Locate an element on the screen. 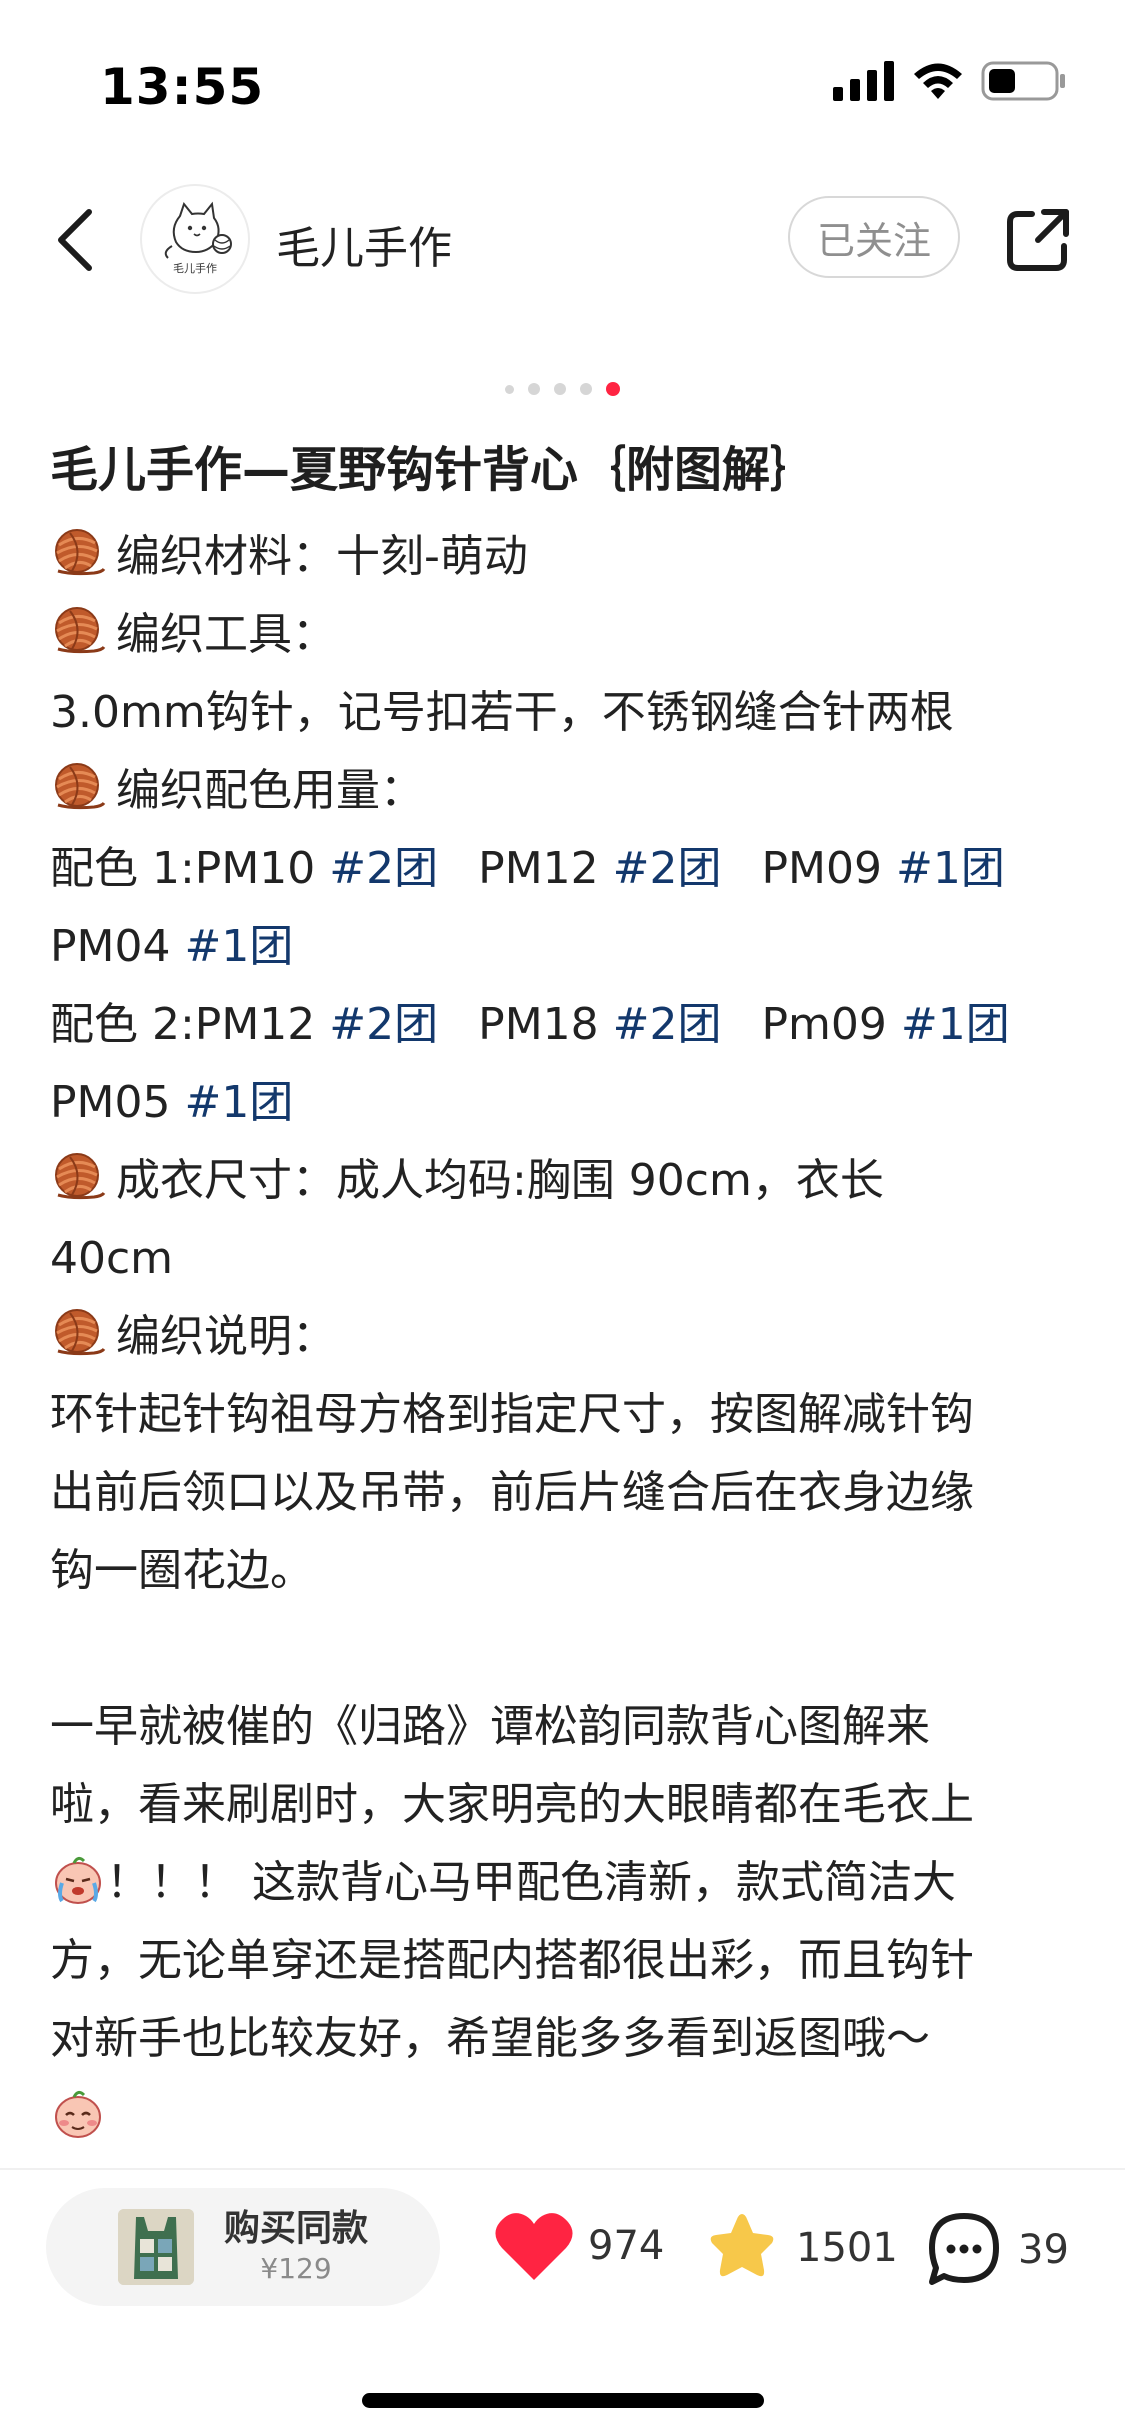 This screenshot has width=1125, height=2436. material-line: 编织材料：十刻-萌动 is located at coordinates (567, 557).